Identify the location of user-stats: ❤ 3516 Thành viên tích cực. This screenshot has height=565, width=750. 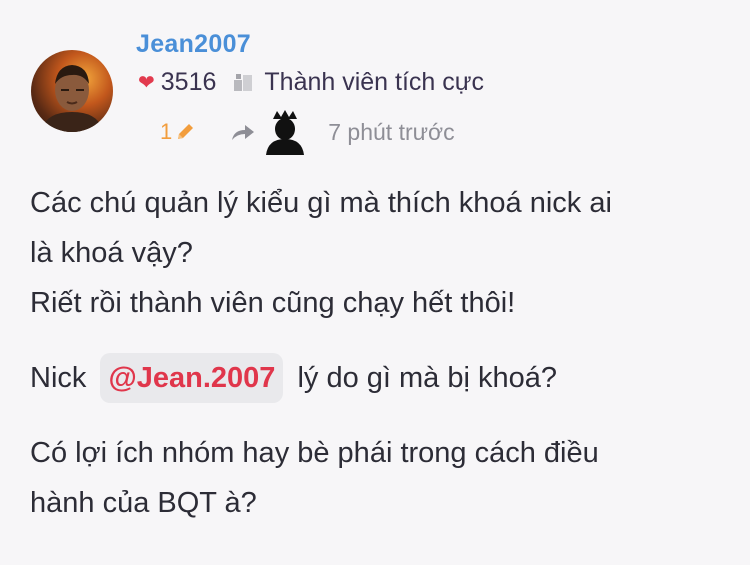
(310, 82).